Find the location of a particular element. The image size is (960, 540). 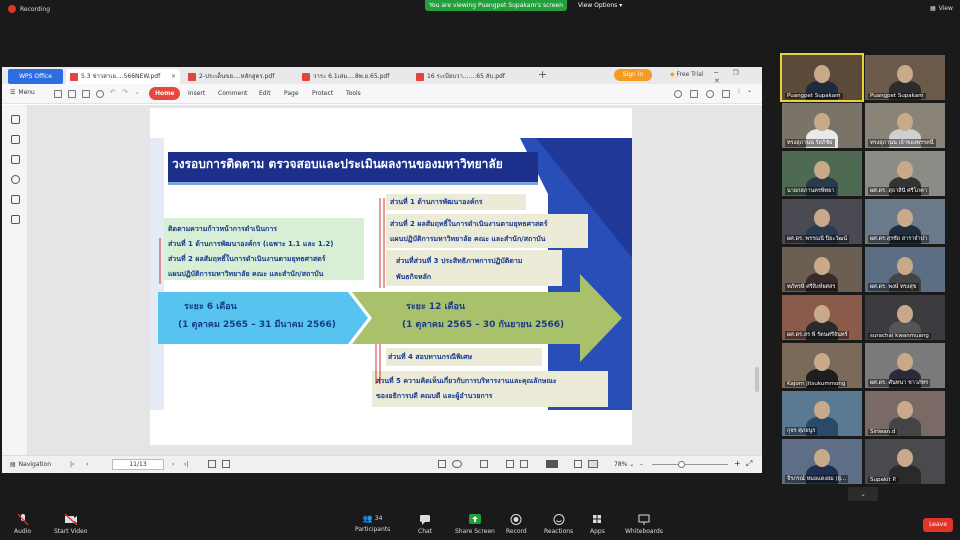

cloud-icon is located at coordinates (694, 94).